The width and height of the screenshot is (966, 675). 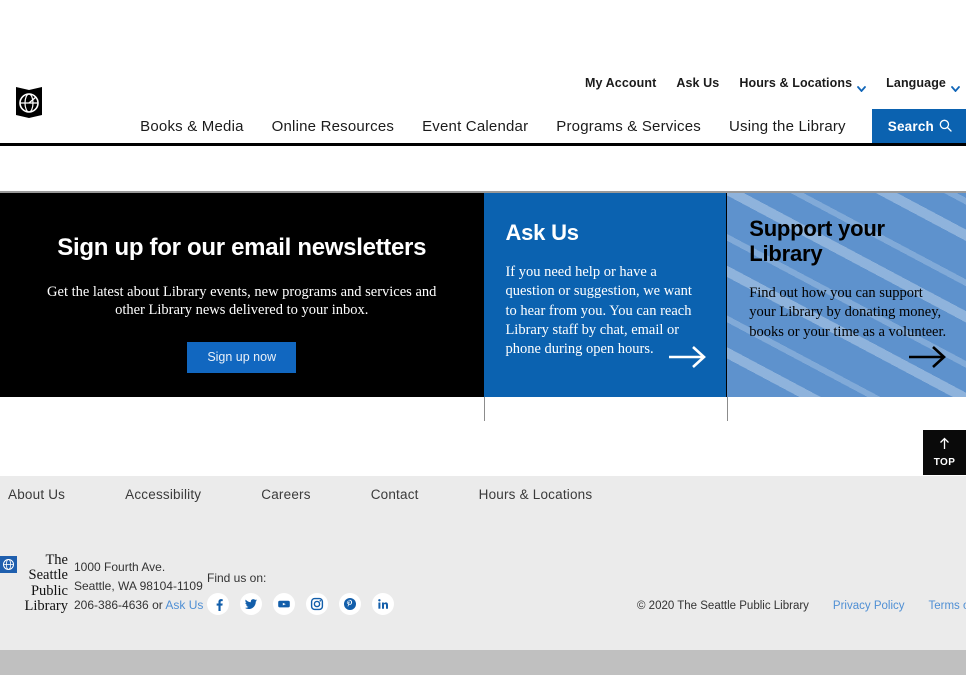 What do you see at coordinates (910, 126) in the screenshot?
I see `search-button-label: Search` at bounding box center [910, 126].